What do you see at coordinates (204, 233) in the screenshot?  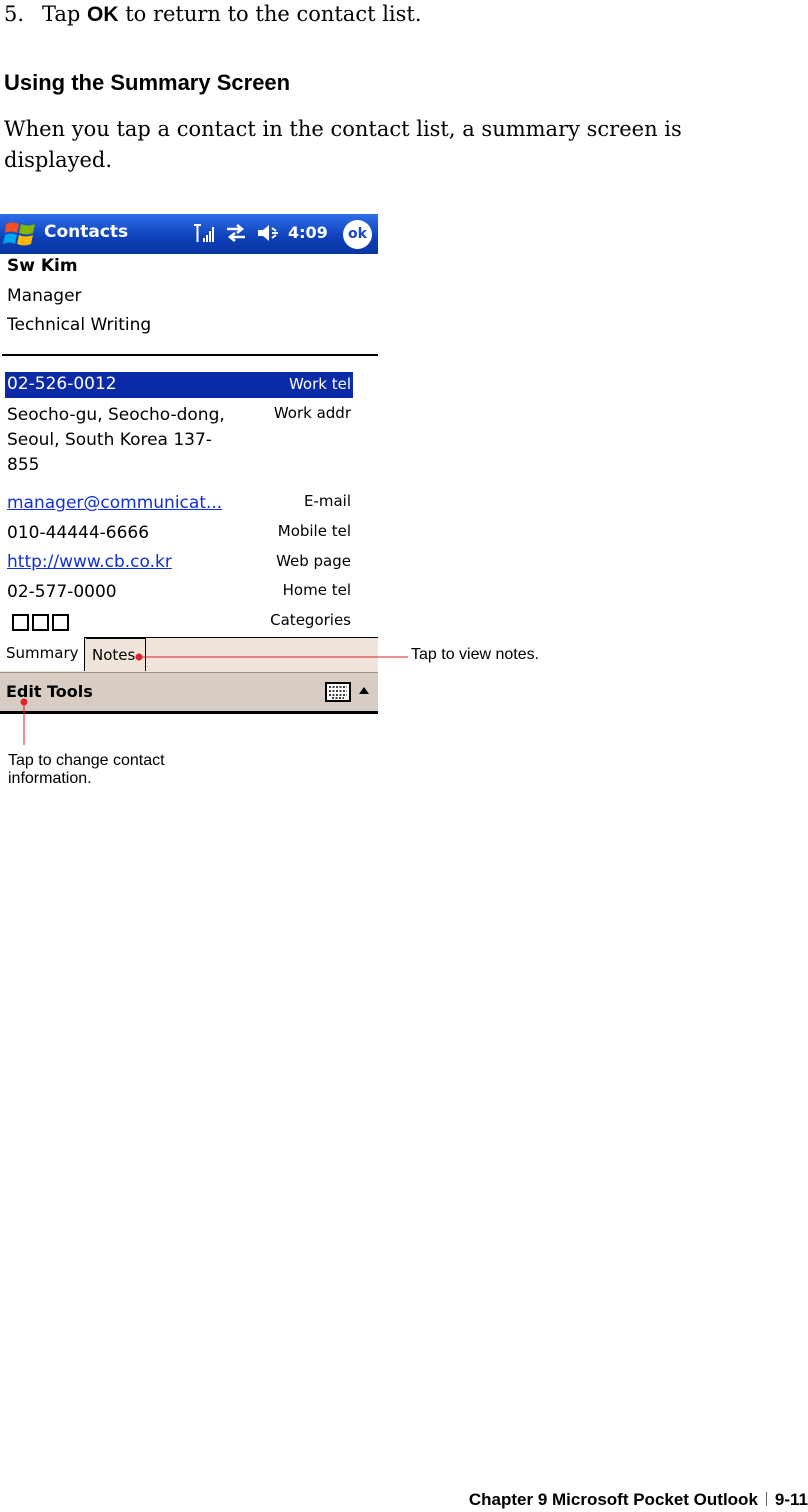 I see `signal-icon` at bounding box center [204, 233].